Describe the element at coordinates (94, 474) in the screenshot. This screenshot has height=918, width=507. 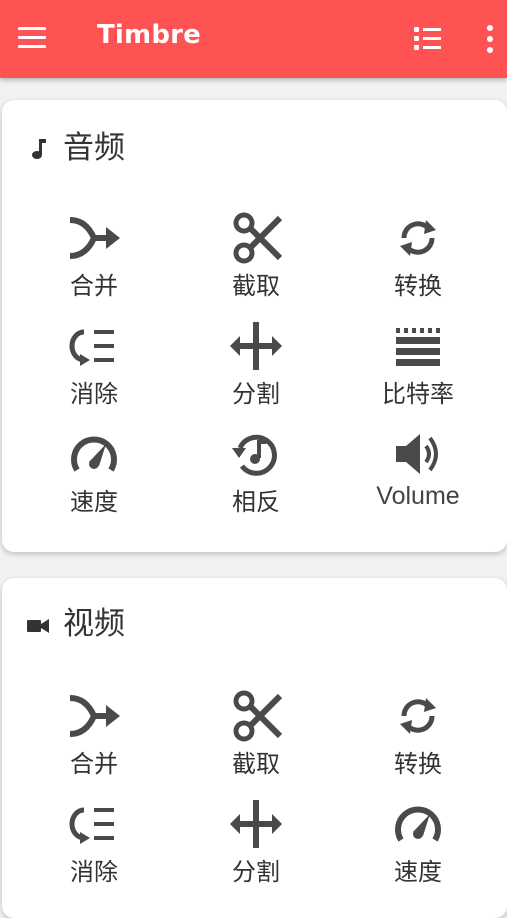
I see `audio-speed-button: 速度` at that location.